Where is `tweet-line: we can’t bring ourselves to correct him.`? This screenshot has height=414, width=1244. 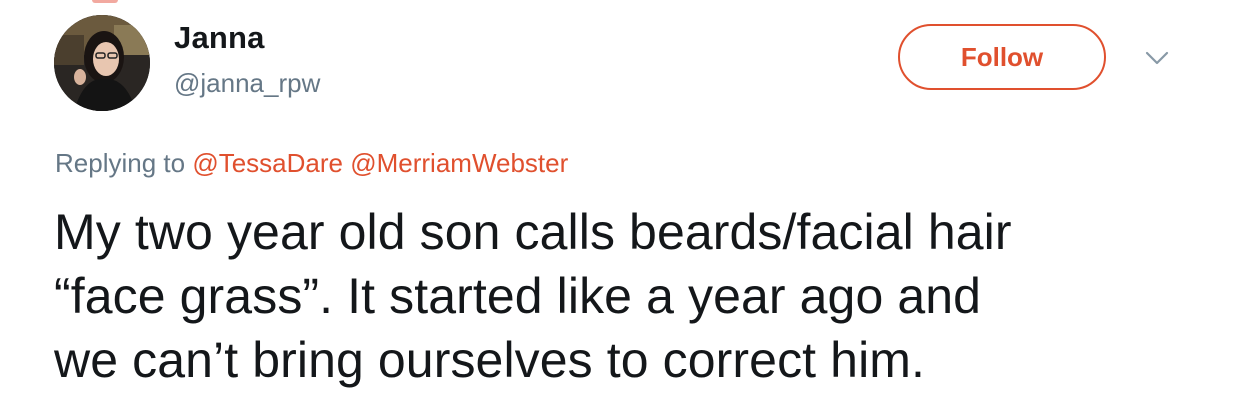
tweet-line: we can’t bring ourselves to correct him. is located at coordinates (490, 360).